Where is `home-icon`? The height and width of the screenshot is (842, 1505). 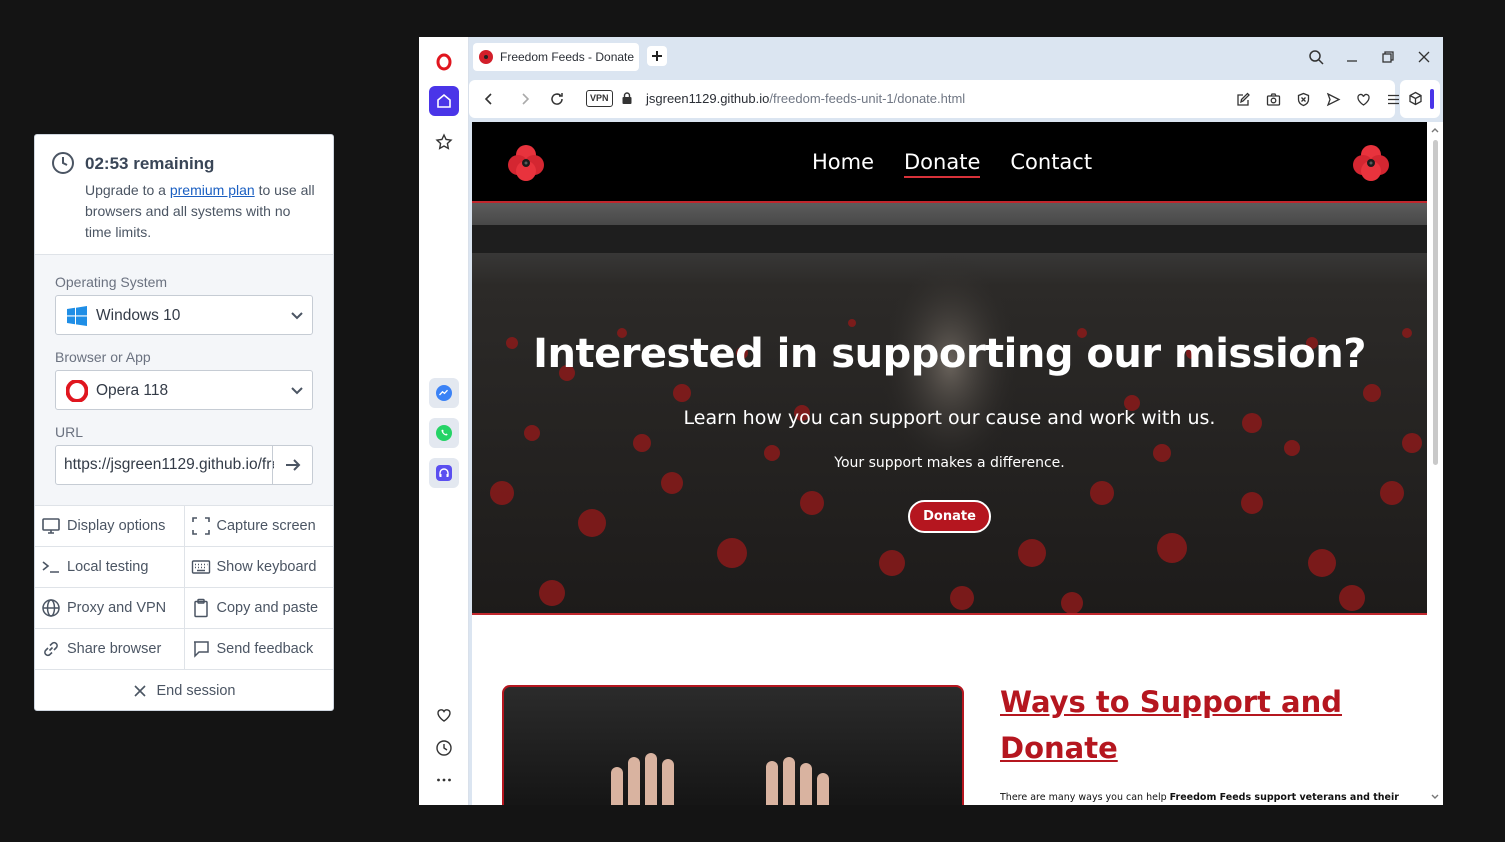 home-icon is located at coordinates (444, 100).